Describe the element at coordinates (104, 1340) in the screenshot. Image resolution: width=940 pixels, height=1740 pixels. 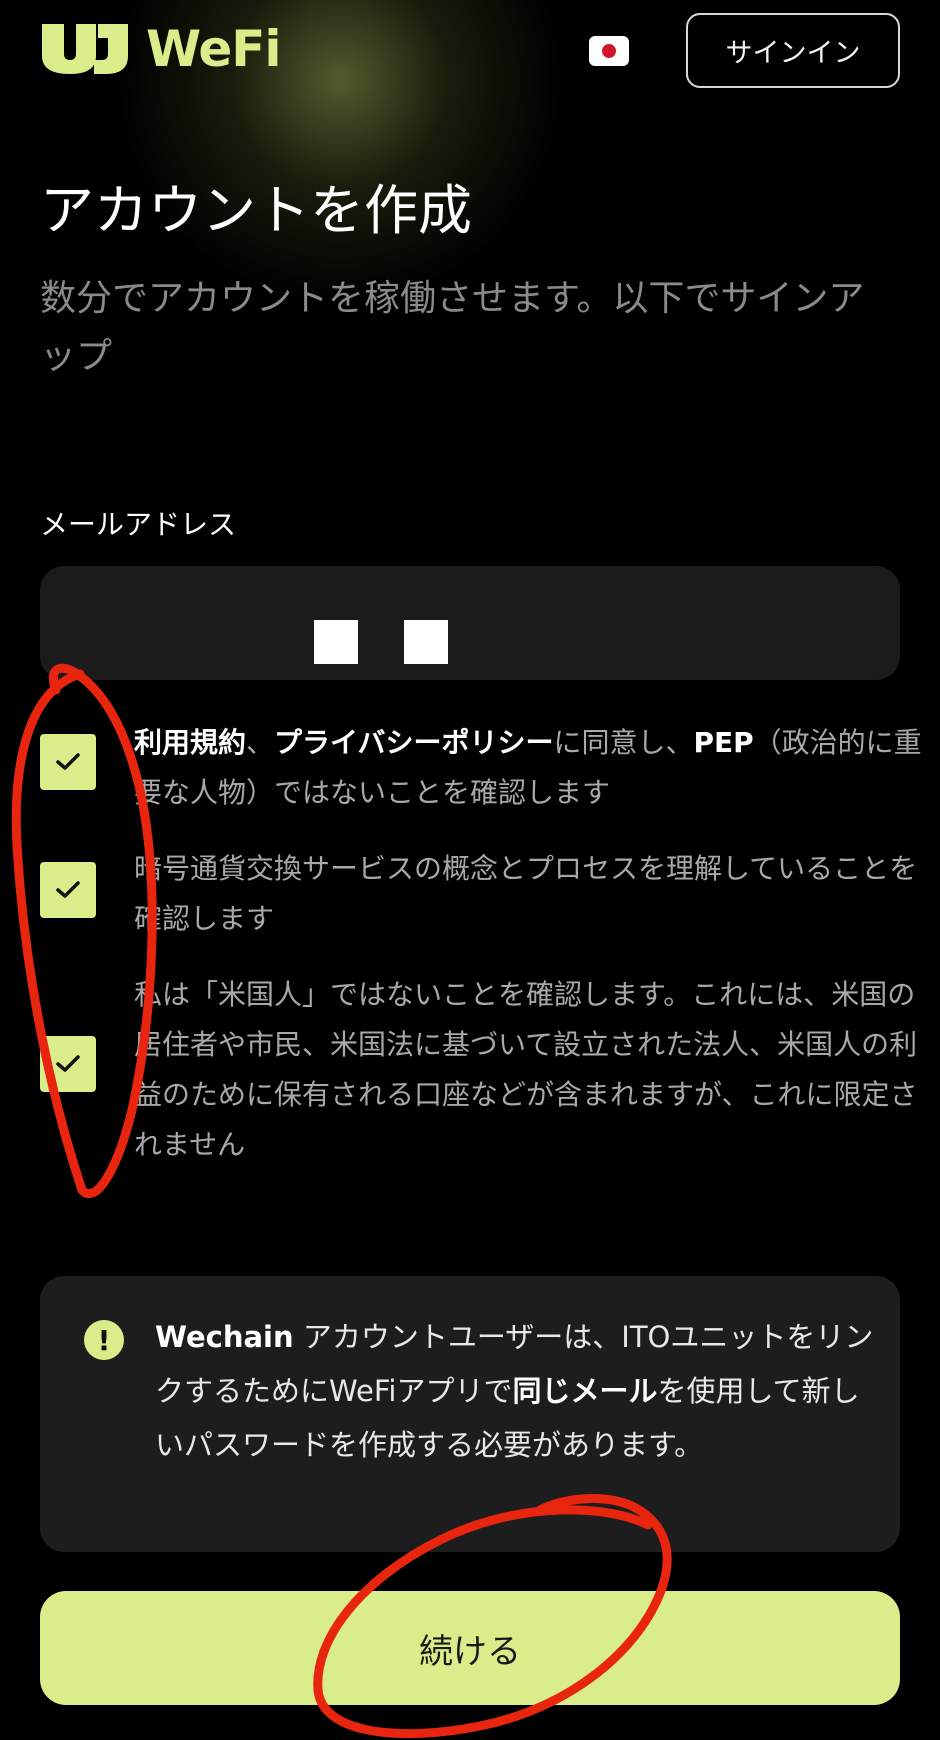
I see `exclamation-icon: !` at that location.